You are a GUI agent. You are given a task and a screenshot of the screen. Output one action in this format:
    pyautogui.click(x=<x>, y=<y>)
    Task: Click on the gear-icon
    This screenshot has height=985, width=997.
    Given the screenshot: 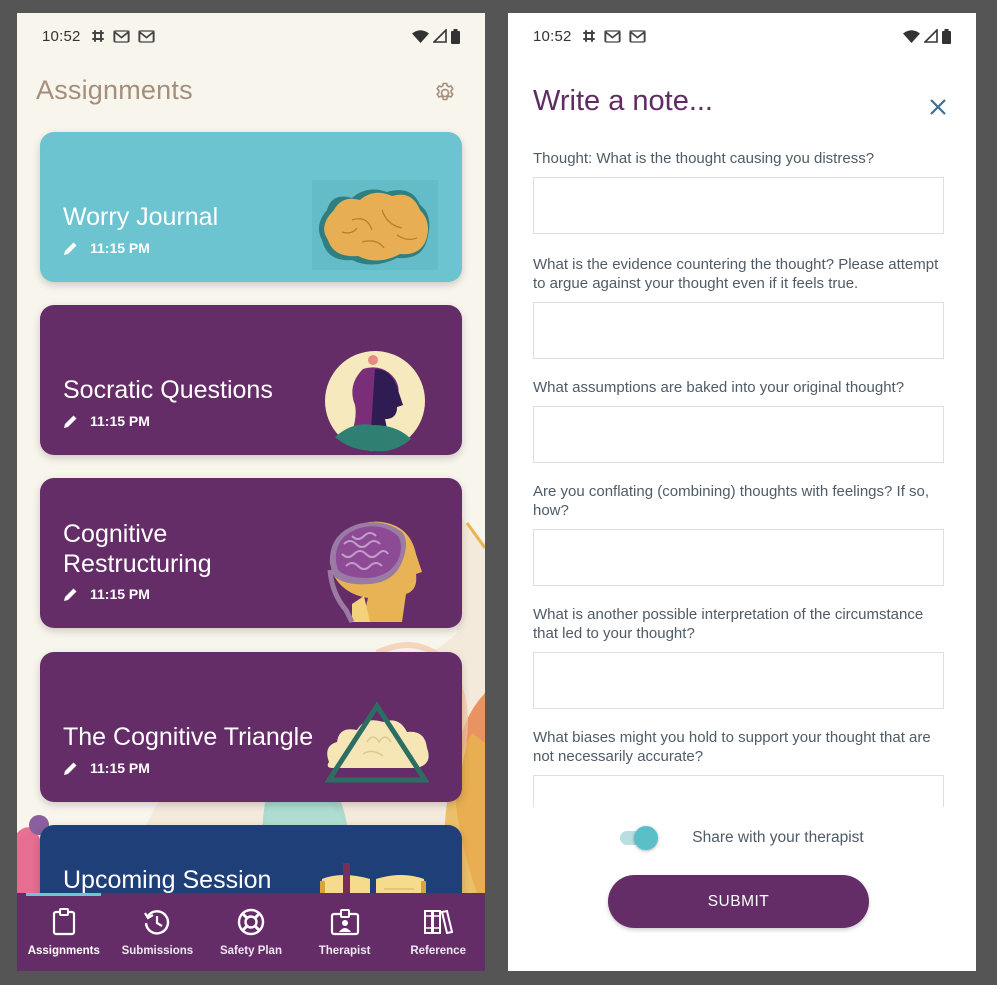 What is the action you would take?
    pyautogui.click(x=445, y=93)
    